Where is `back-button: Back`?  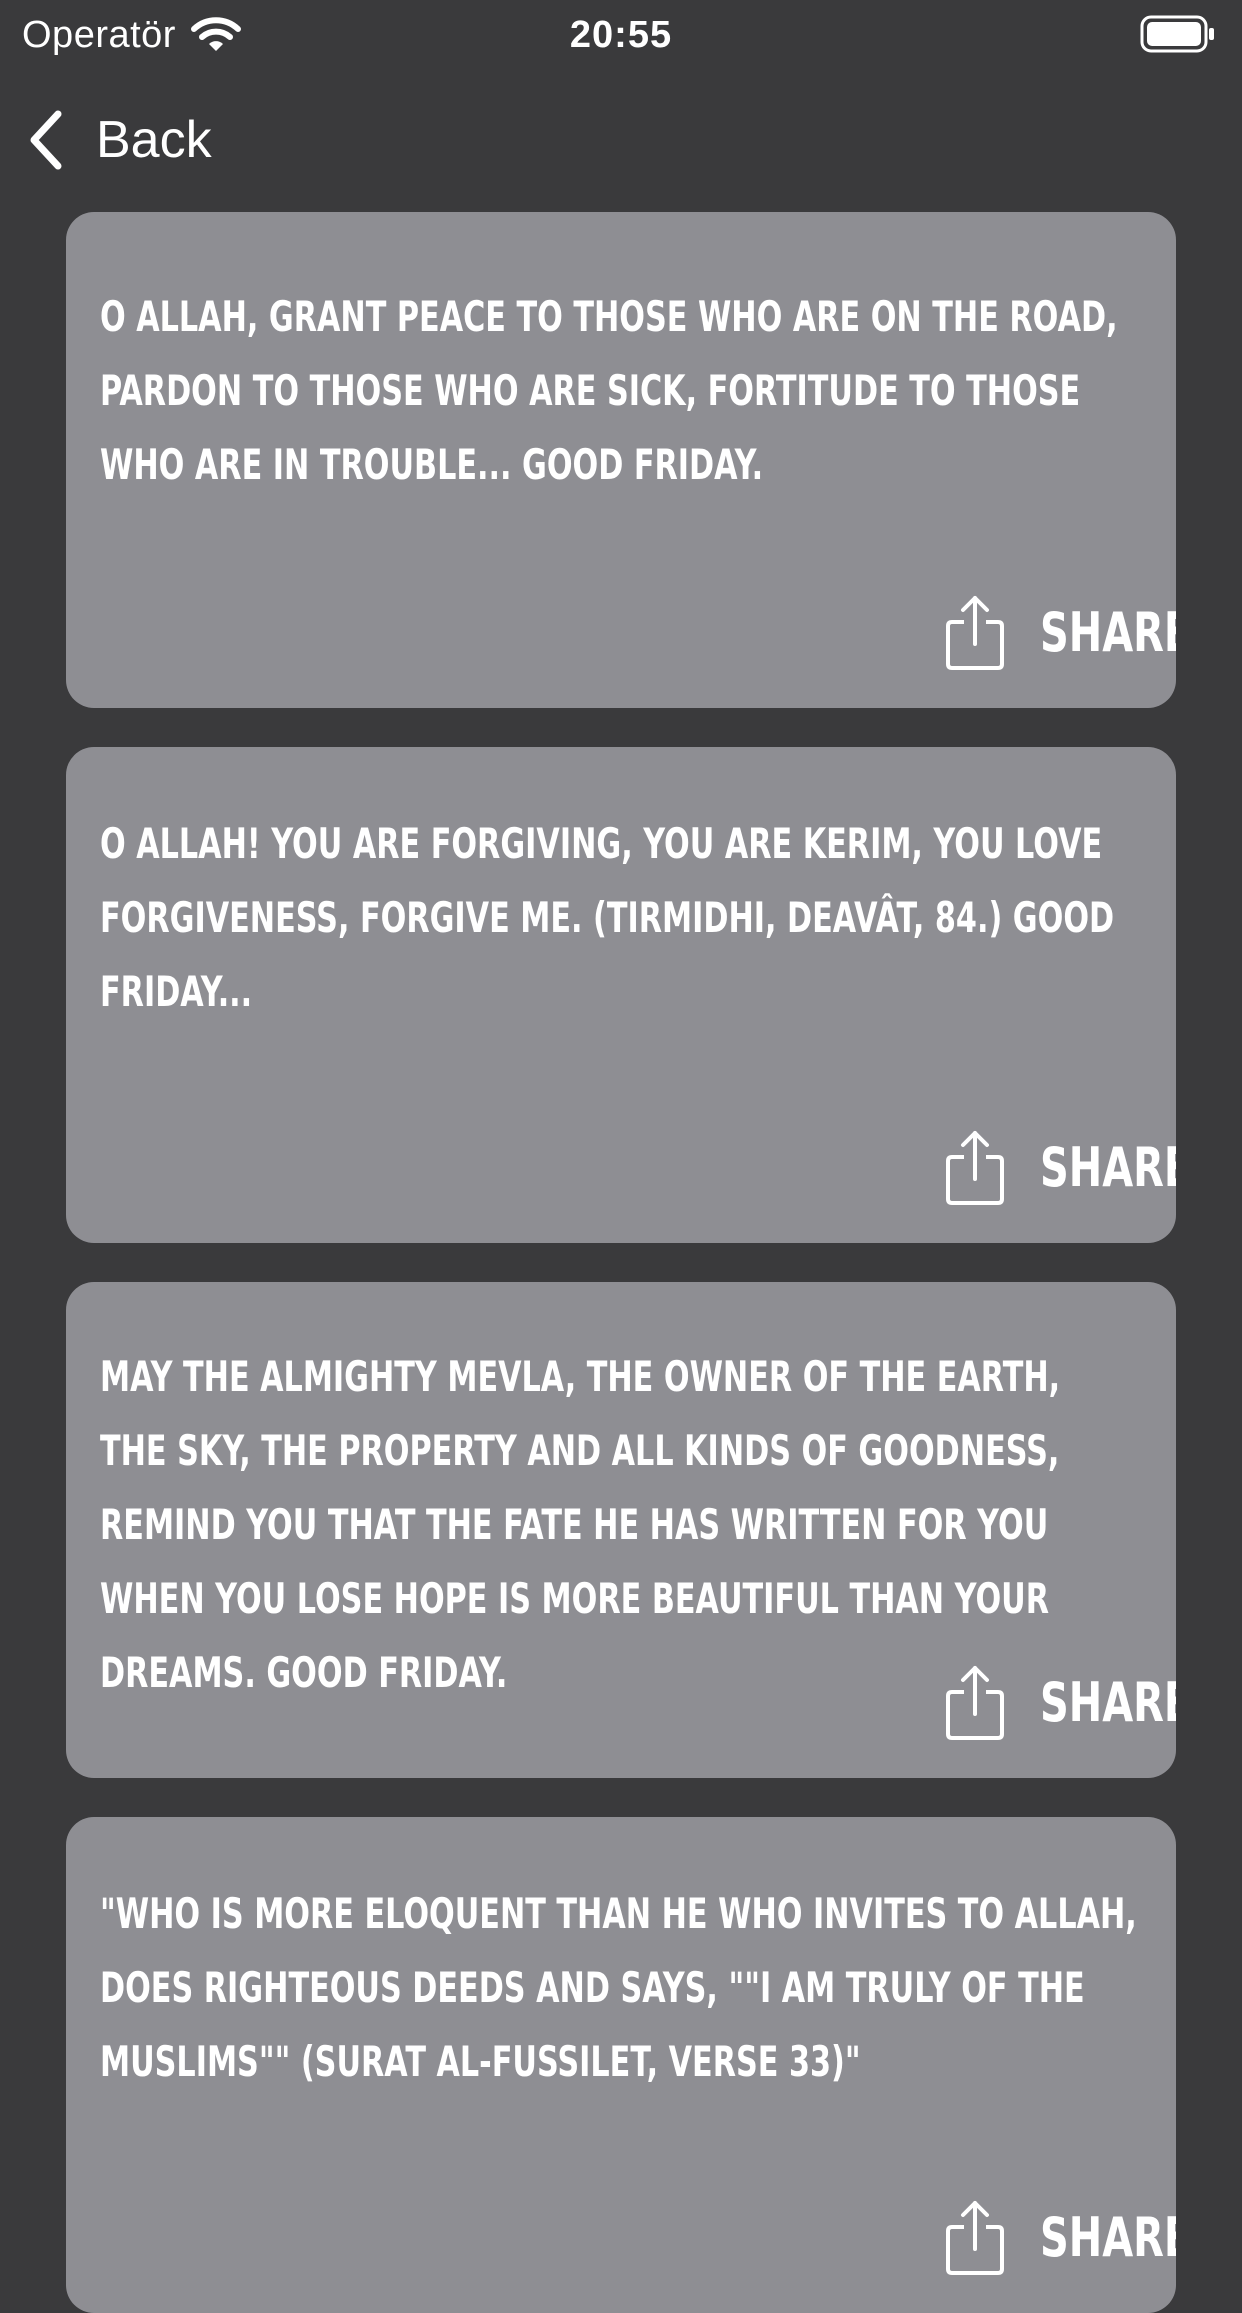
back-button: Back is located at coordinates (118, 140).